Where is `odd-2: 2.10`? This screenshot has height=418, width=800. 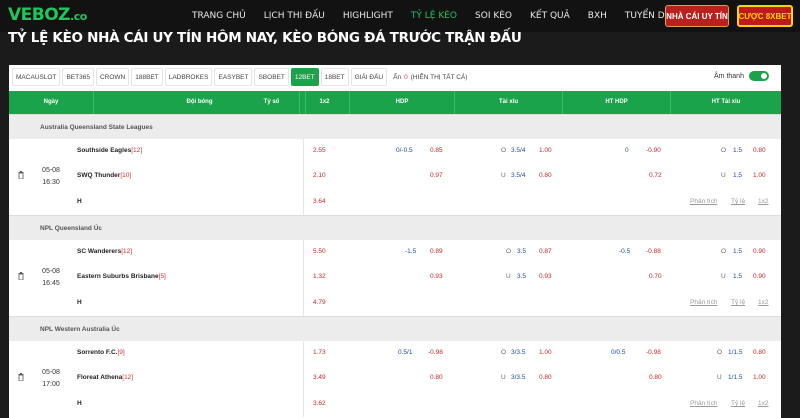 odd-2: 2.10 is located at coordinates (319, 175).